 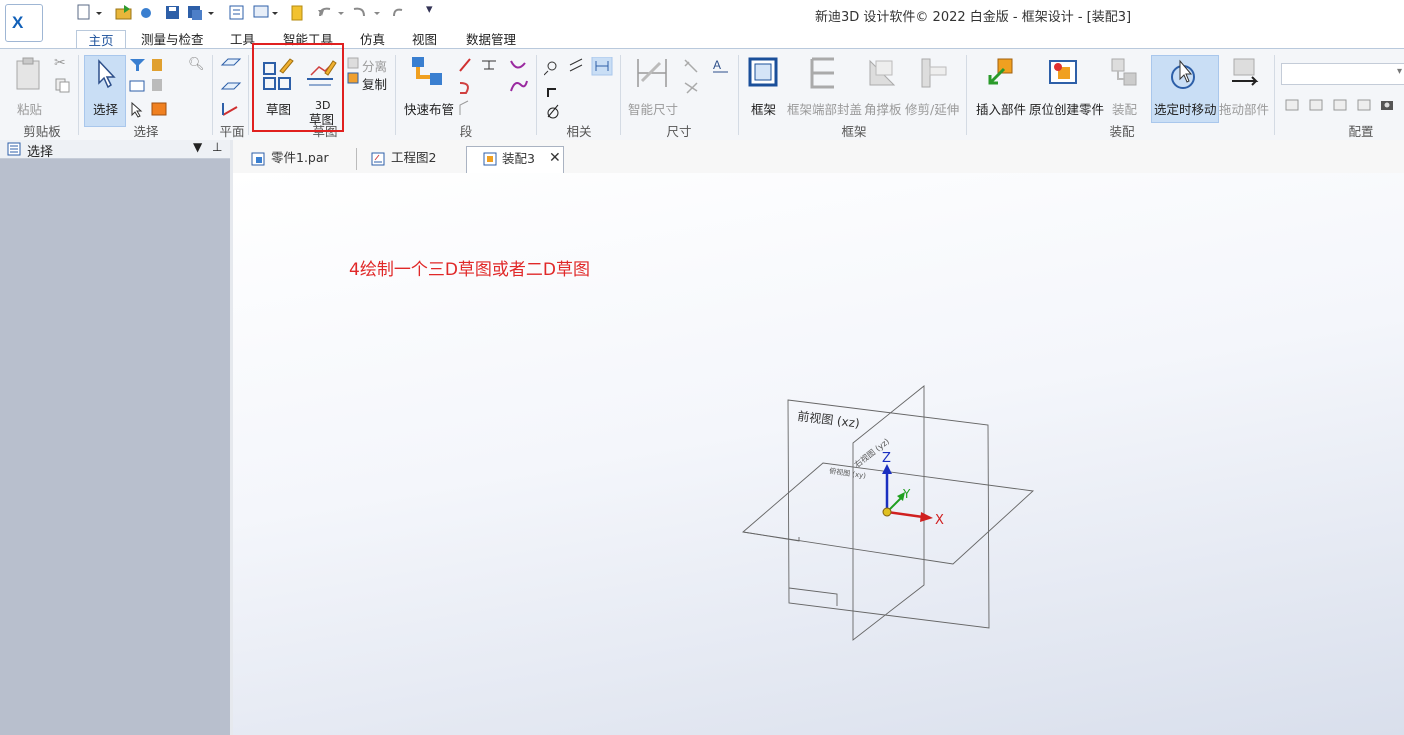 I want to click on drag-component-icon, so click(x=1245, y=73).